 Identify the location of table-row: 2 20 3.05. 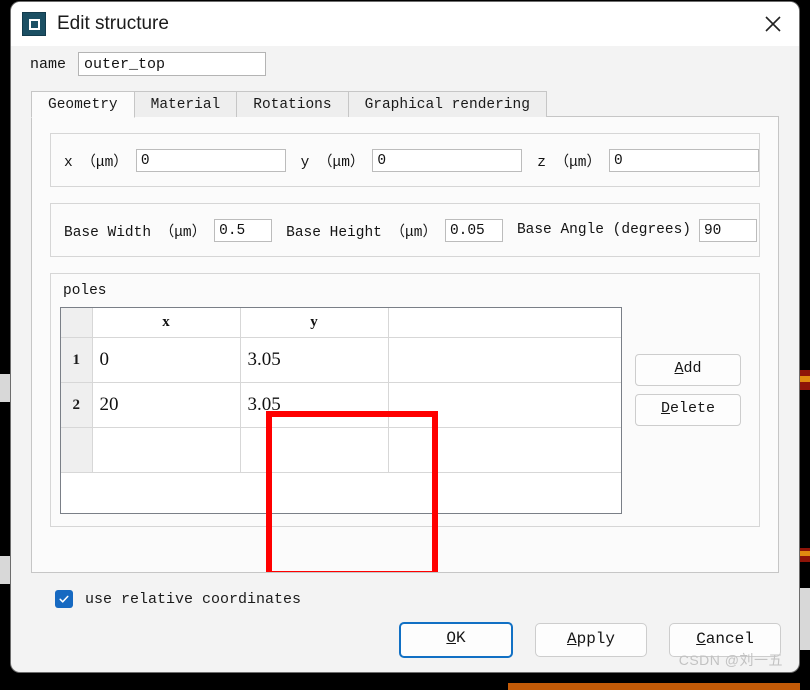
(341, 405).